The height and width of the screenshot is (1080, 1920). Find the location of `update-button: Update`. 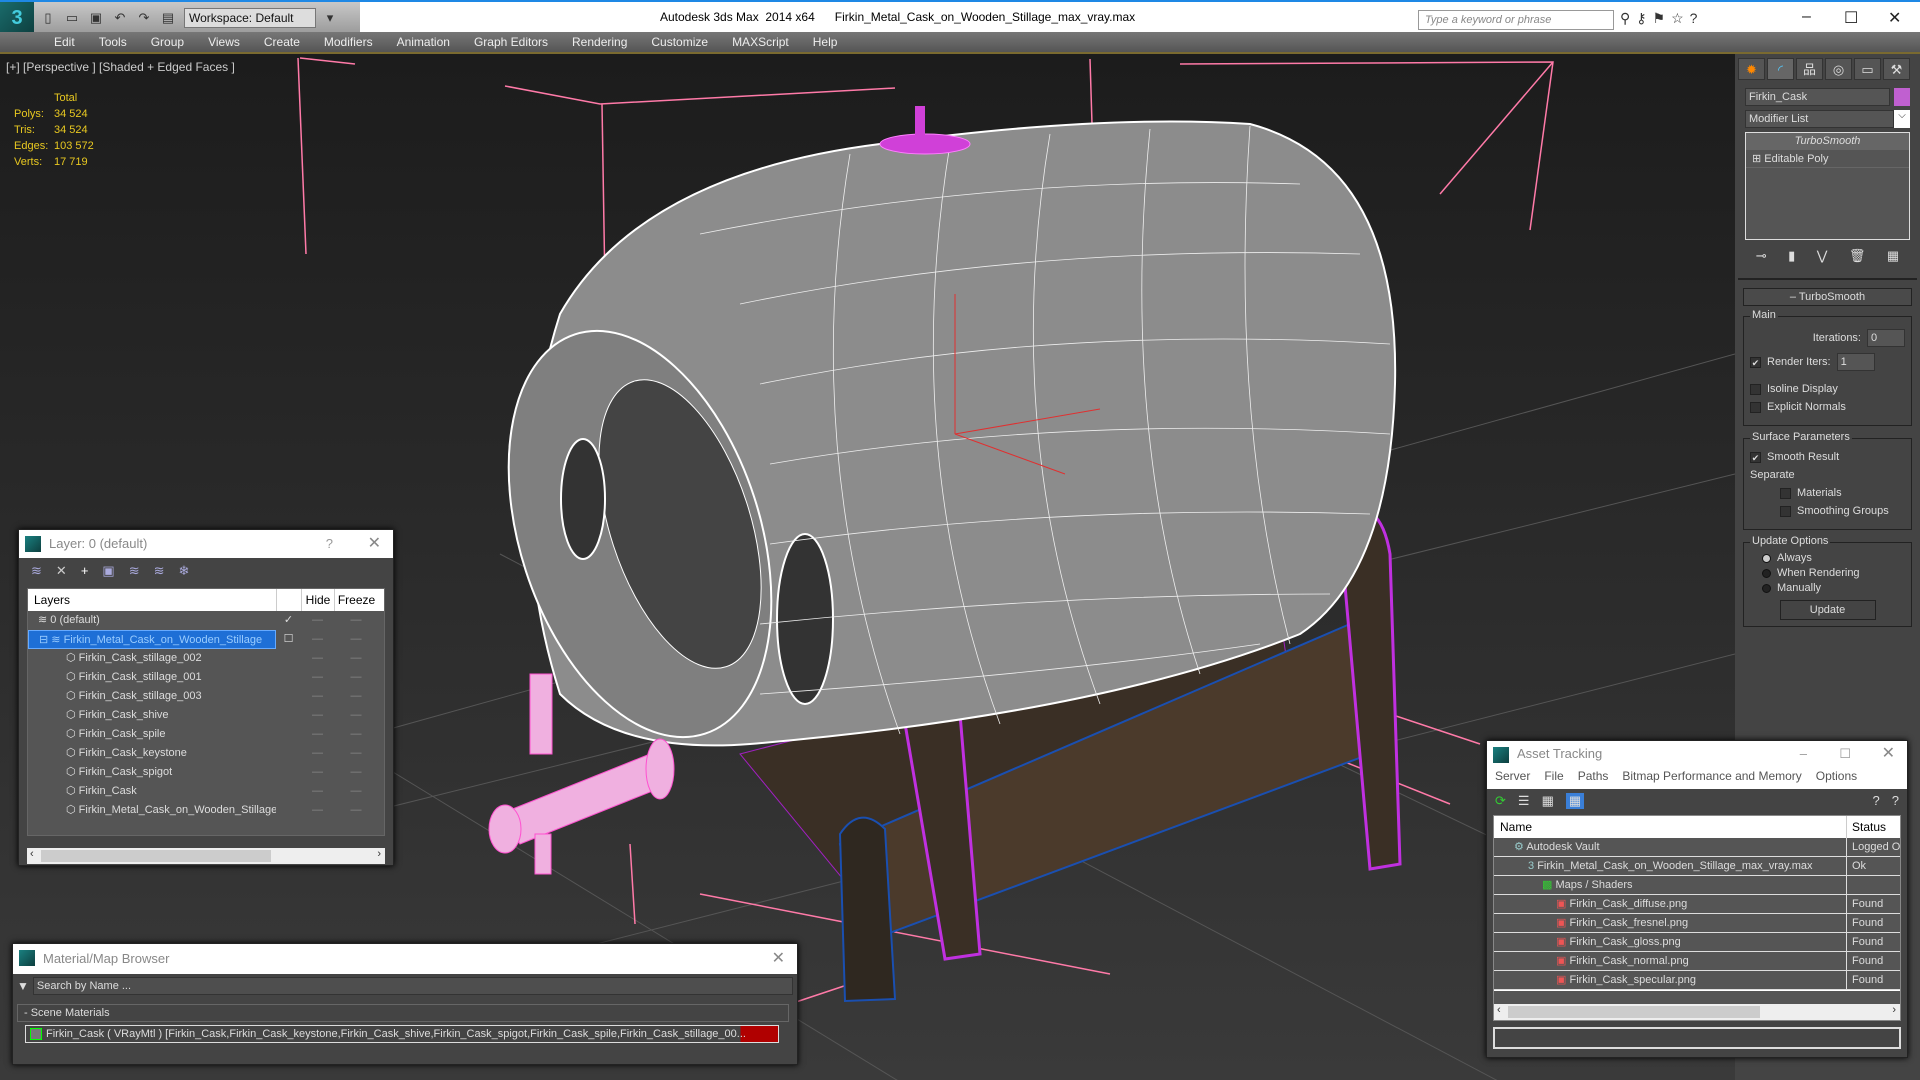

update-button: Update is located at coordinates (1827, 610).